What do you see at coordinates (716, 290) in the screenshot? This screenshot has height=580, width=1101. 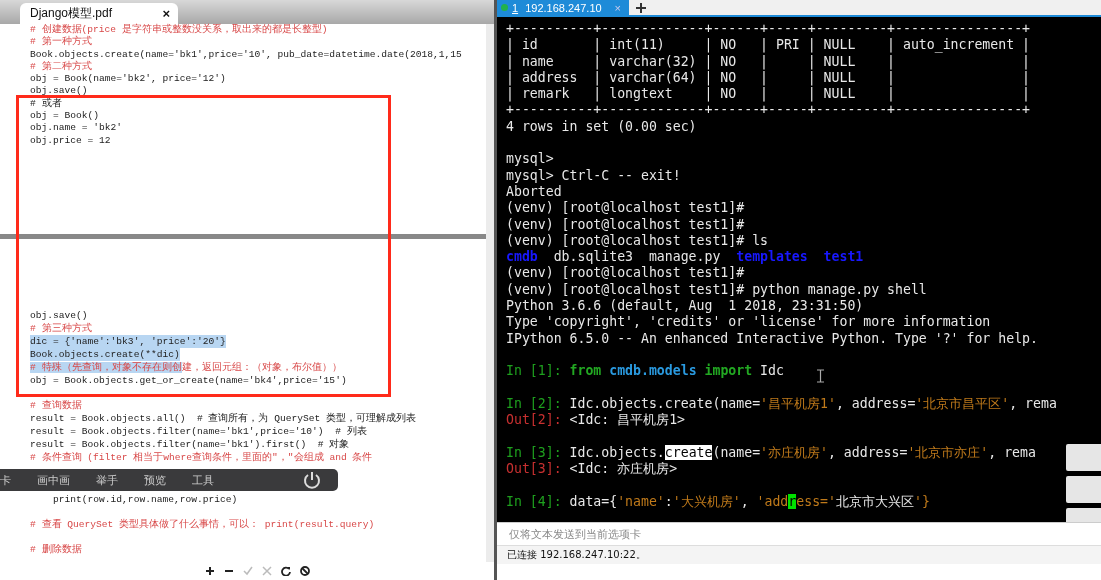 I see `terminal-line: (venv) [root@localhost test1]# python manage.py shell` at bounding box center [716, 290].